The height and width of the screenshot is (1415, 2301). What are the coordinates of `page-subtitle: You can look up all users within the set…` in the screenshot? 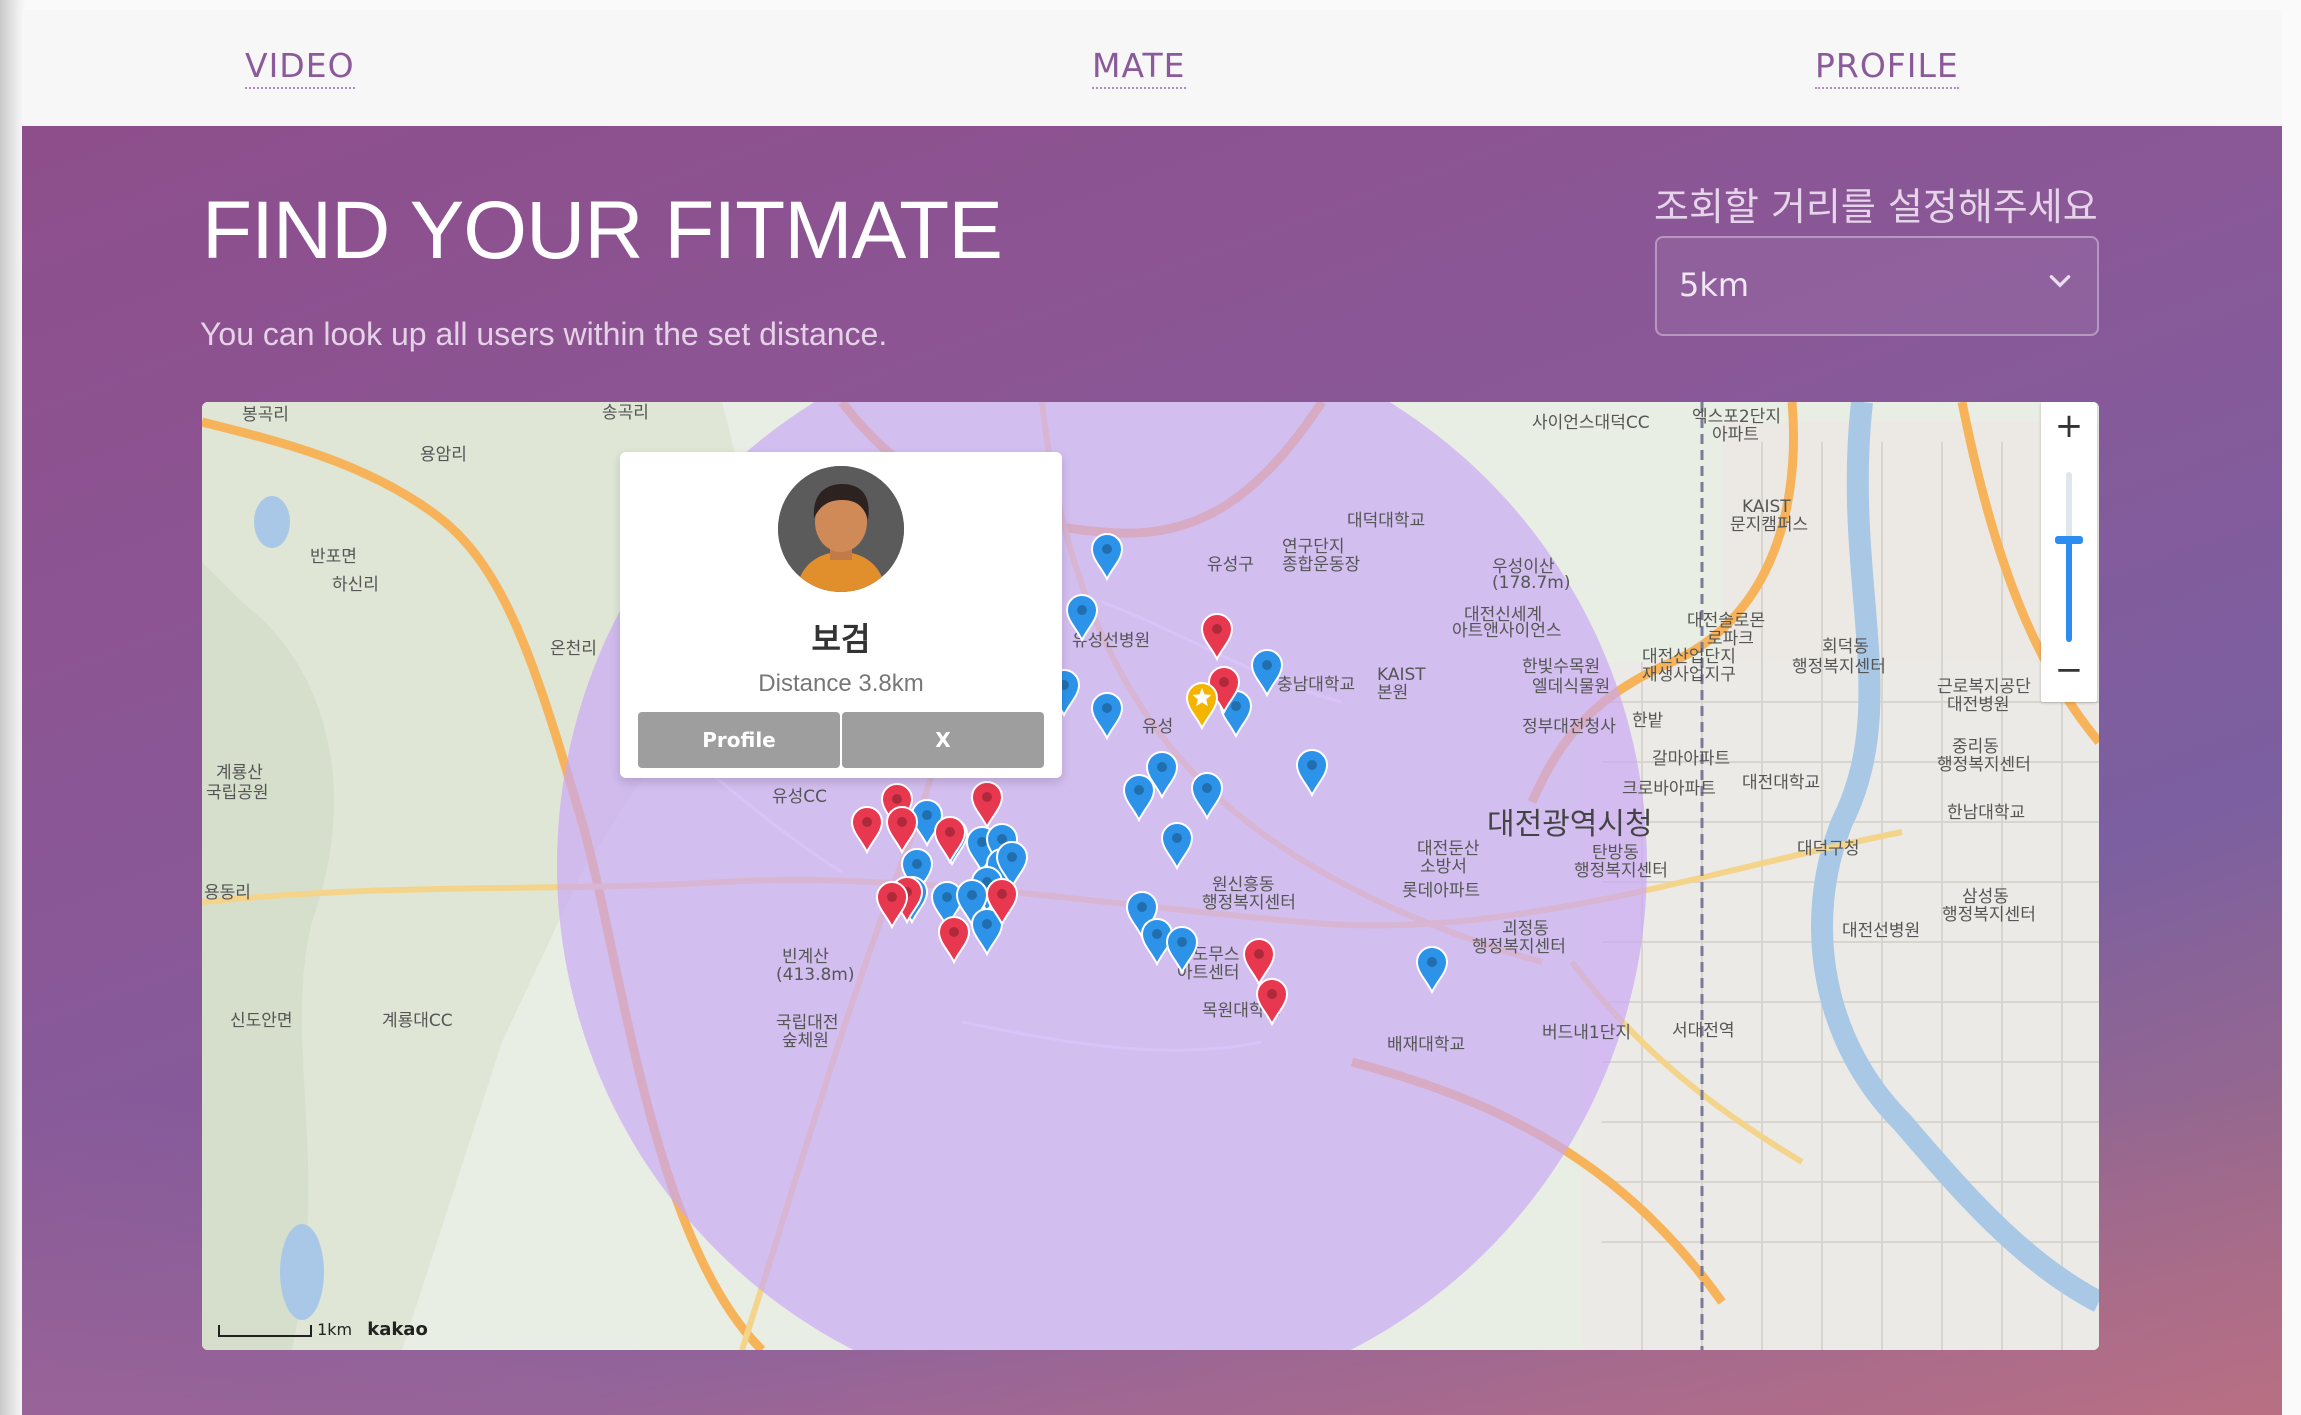 It's located at (544, 334).